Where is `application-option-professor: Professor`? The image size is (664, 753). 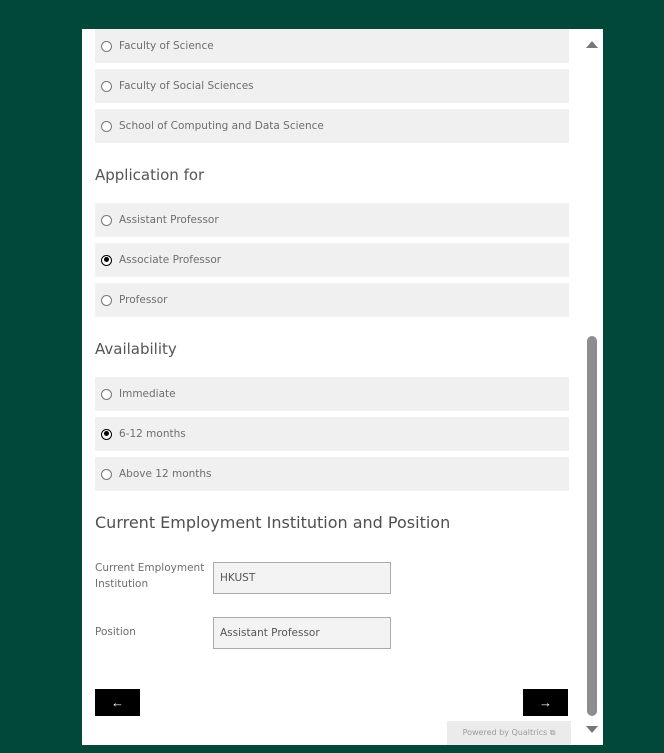 application-option-professor: Professor is located at coordinates (332, 300).